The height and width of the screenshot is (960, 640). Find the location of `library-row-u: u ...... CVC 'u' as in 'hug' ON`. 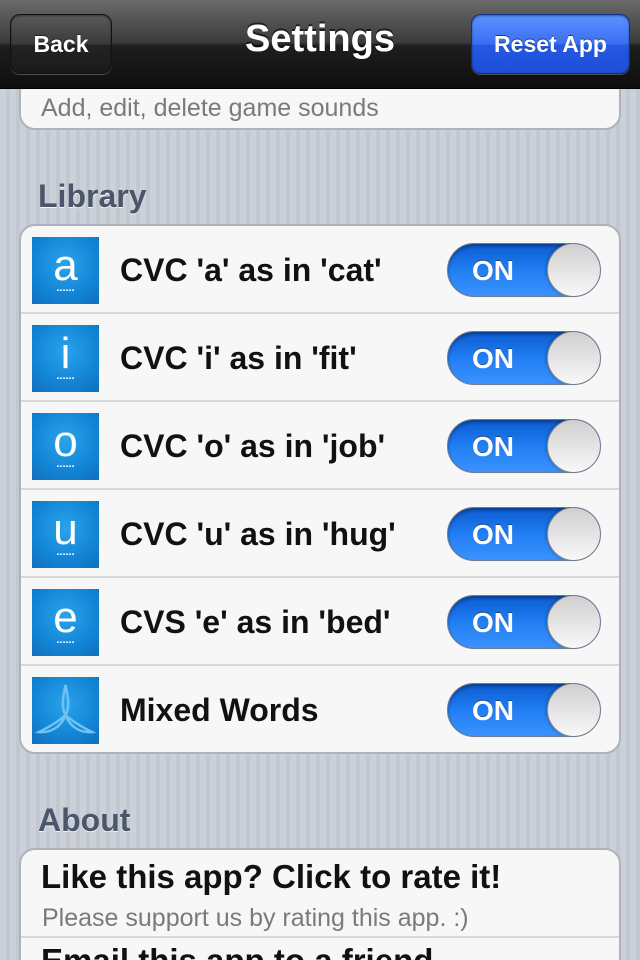

library-row-u: u ...... CVC 'u' as in 'hug' ON is located at coordinates (320, 534).